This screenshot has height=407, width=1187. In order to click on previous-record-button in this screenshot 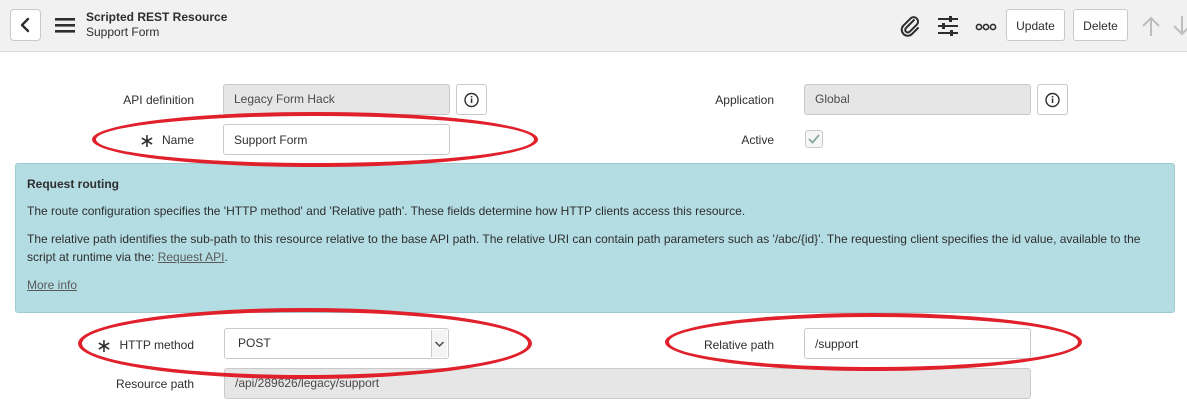, I will do `click(1151, 26)`.